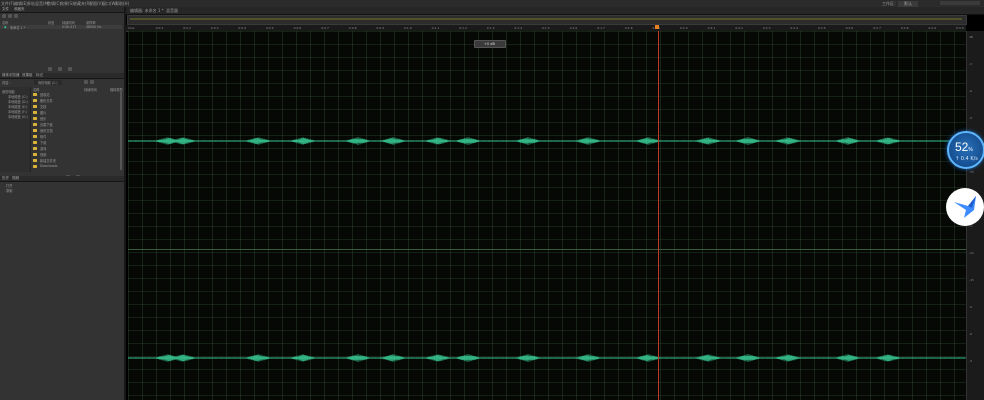  Describe the element at coordinates (18, 116) in the screenshot. I see `tree-item-g: 本地磁盘 (G:)` at that location.